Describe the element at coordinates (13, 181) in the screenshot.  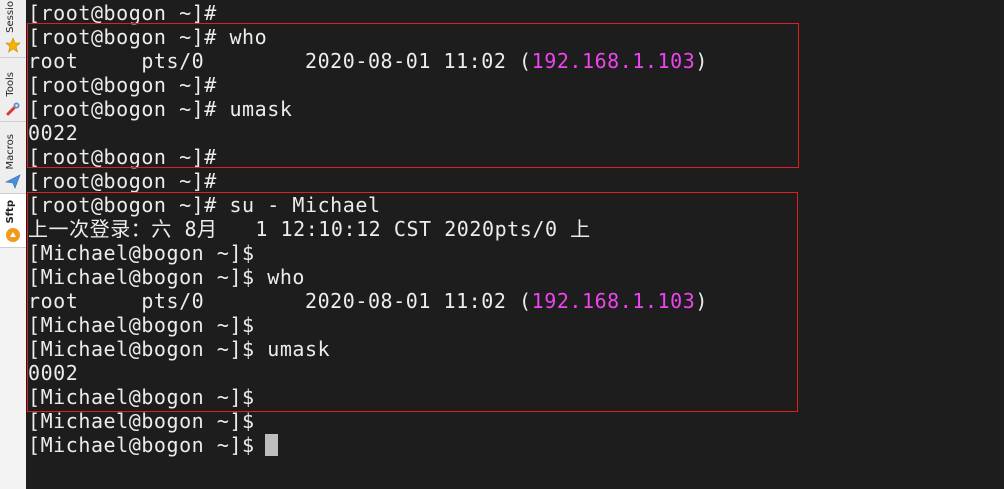
I see `macros-icon` at that location.